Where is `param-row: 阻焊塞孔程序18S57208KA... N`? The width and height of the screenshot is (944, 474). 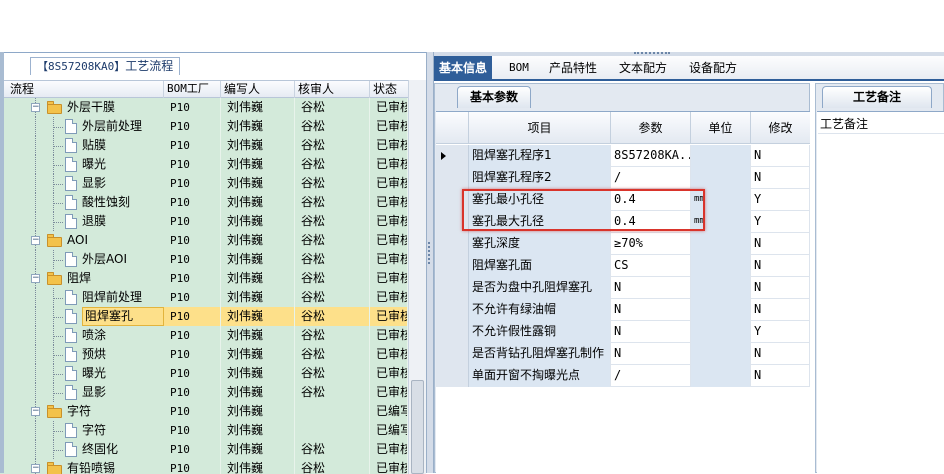 param-row: 阻焊塞孔程序18S57208KA... N is located at coordinates (623, 156).